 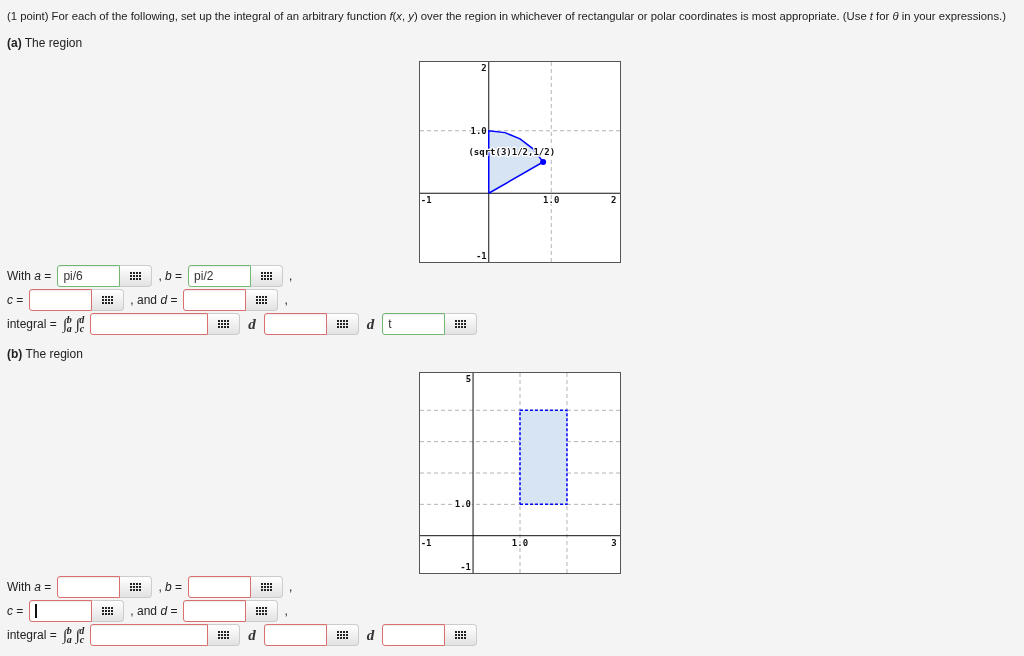 What do you see at coordinates (220, 276) in the screenshot?
I see `answer-field: pi/2` at bounding box center [220, 276].